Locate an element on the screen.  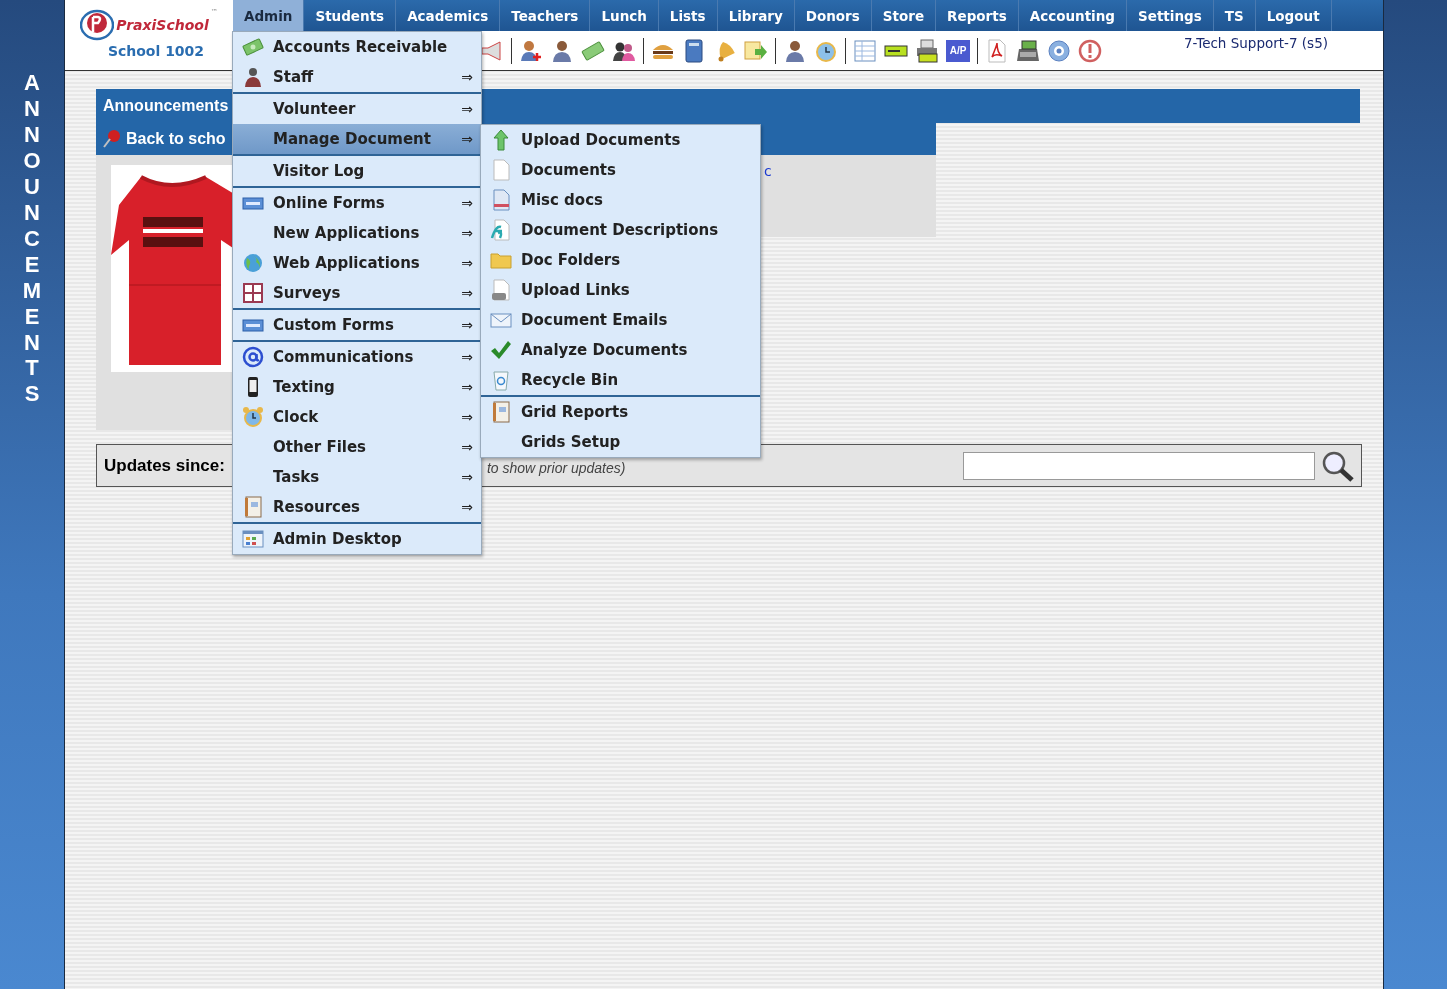
menu-item: Misc docs is located at coordinates (620, 200).